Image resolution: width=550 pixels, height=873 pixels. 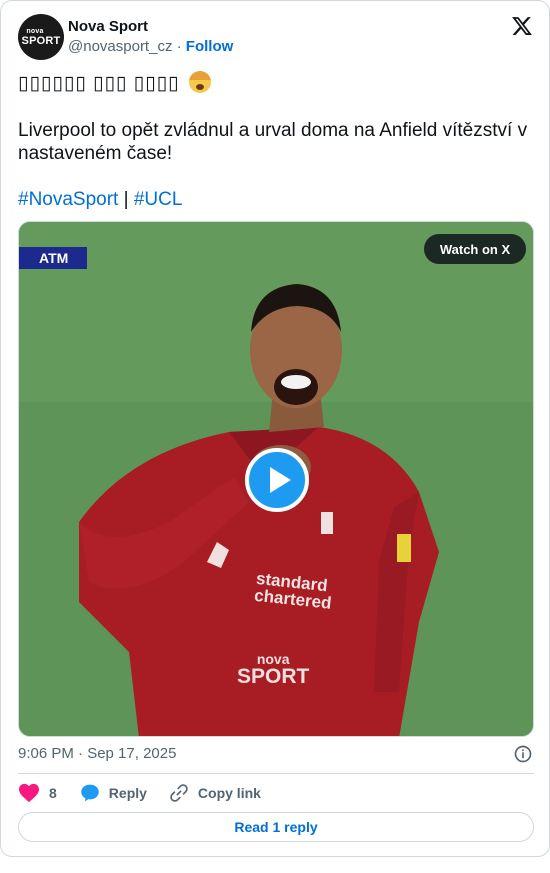 I want to click on action-bar: 8 Reply Copy link, so click(x=139, y=793).